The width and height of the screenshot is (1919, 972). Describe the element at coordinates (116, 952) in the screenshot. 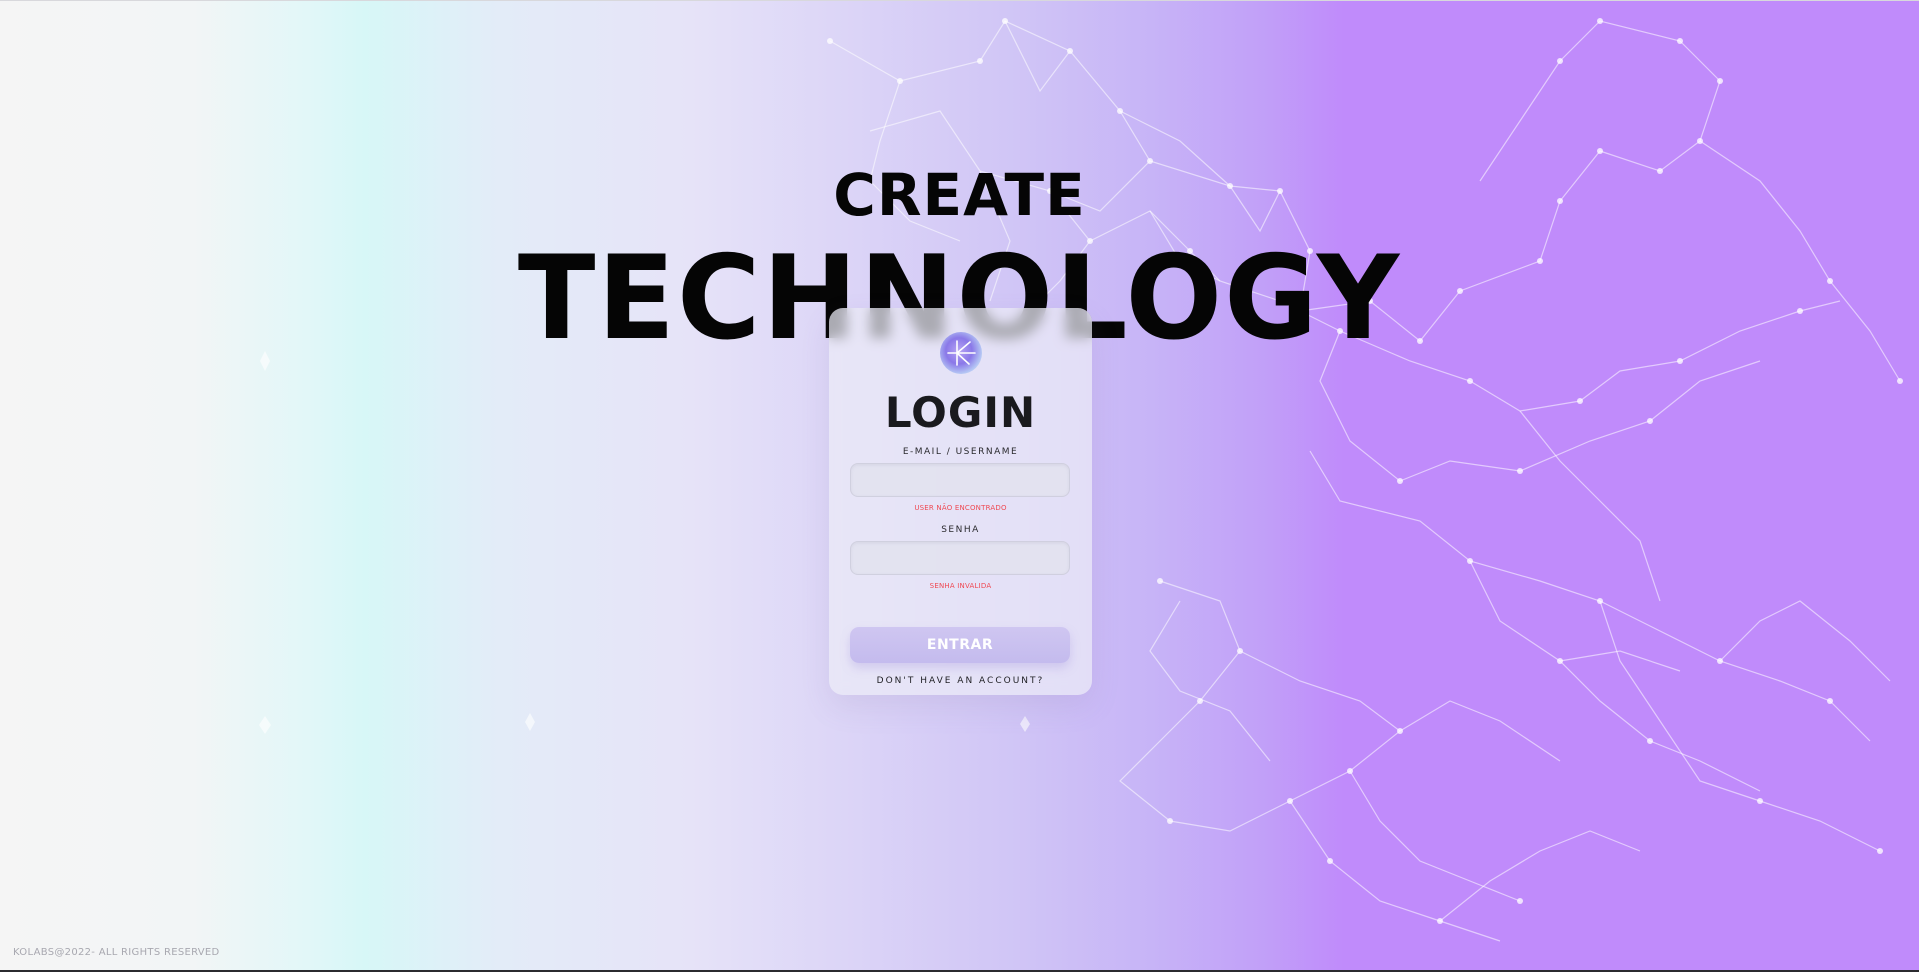

I see `footer-copyright: KOLABS@2022- ALL RIGHTS RESERVED` at that location.